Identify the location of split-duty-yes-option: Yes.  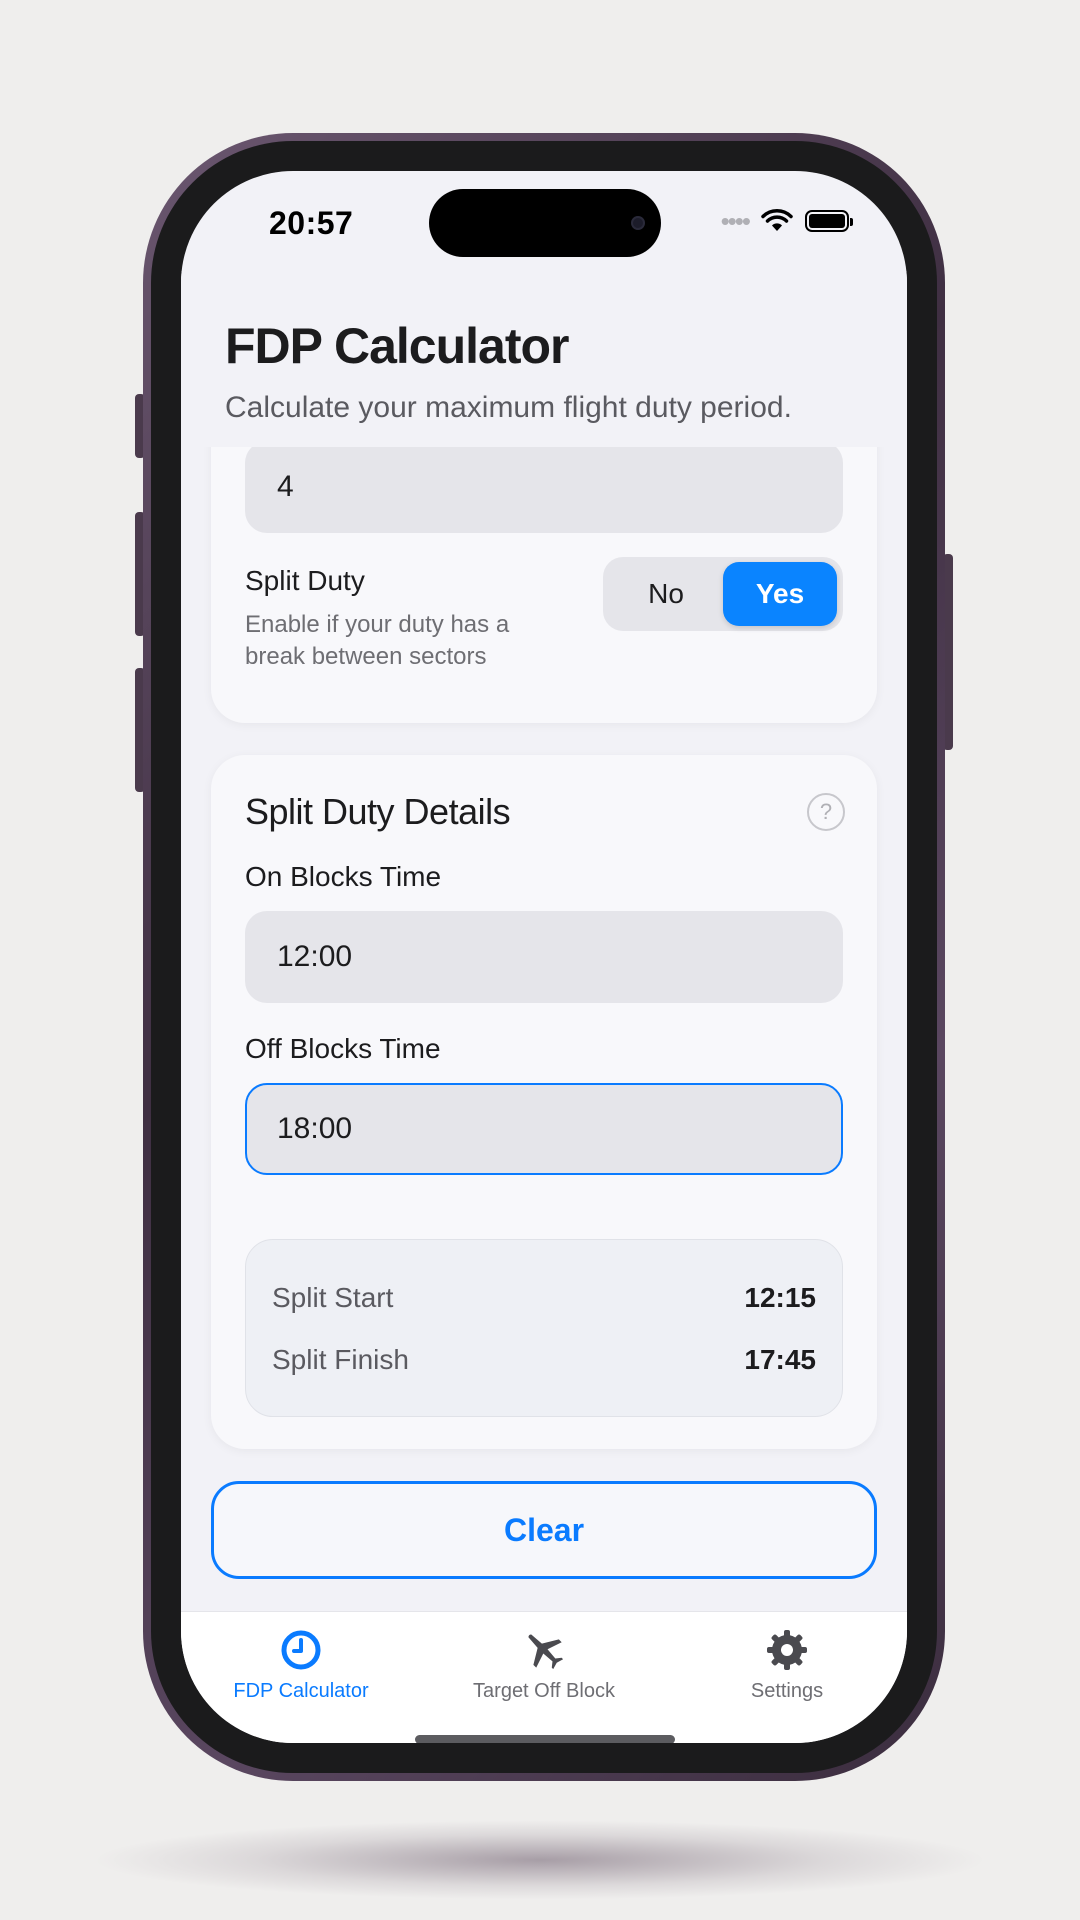
(780, 594).